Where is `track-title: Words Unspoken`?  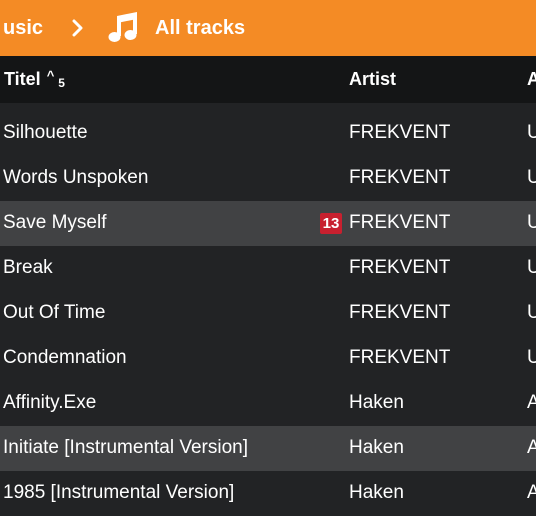 track-title: Words Unspoken is located at coordinates (76, 177).